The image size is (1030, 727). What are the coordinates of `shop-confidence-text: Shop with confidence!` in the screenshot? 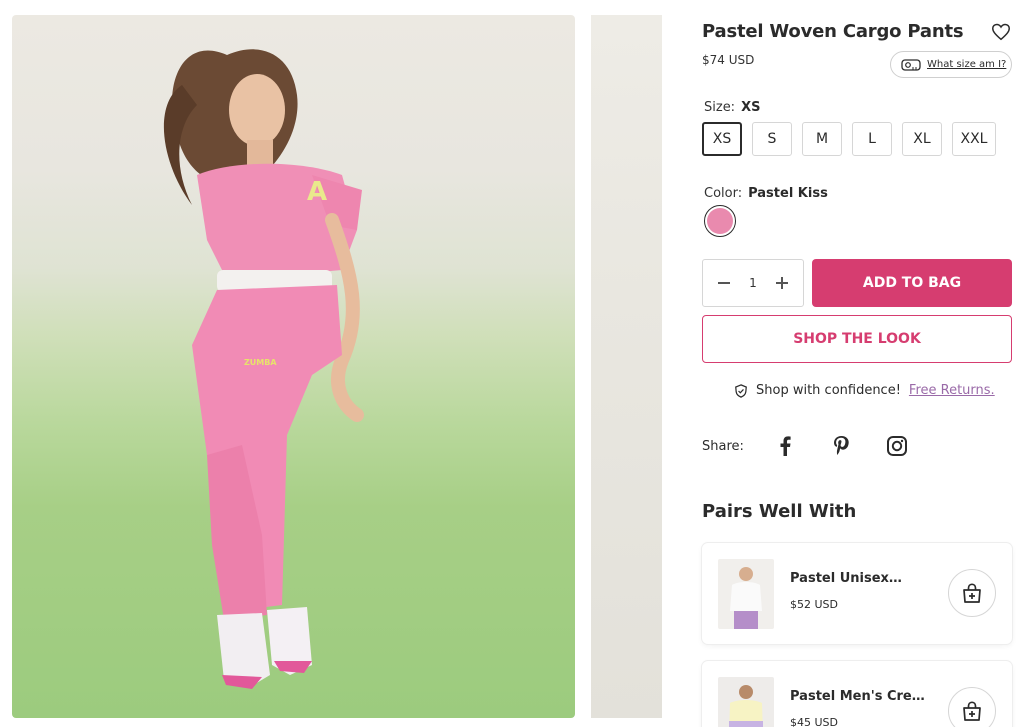 It's located at (828, 390).